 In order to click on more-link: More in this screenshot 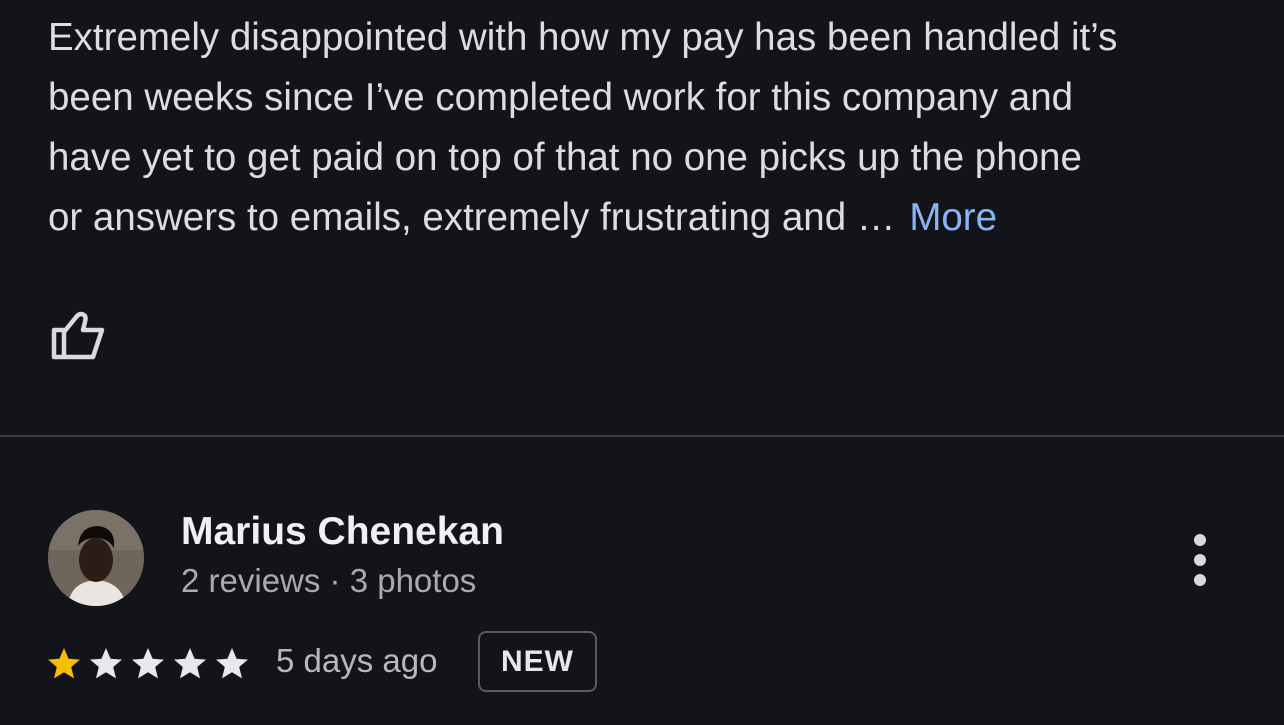, I will do `click(953, 217)`.